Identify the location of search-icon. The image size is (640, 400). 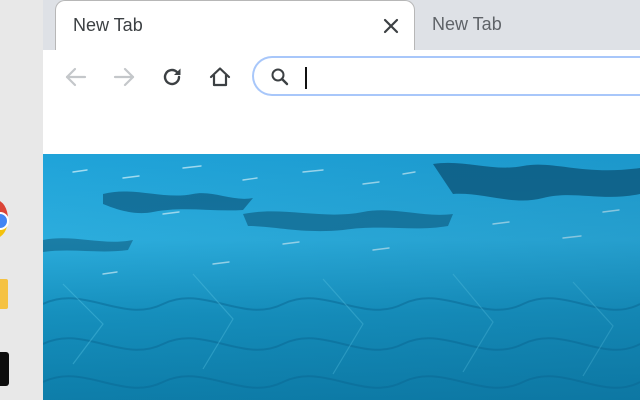
(280, 77).